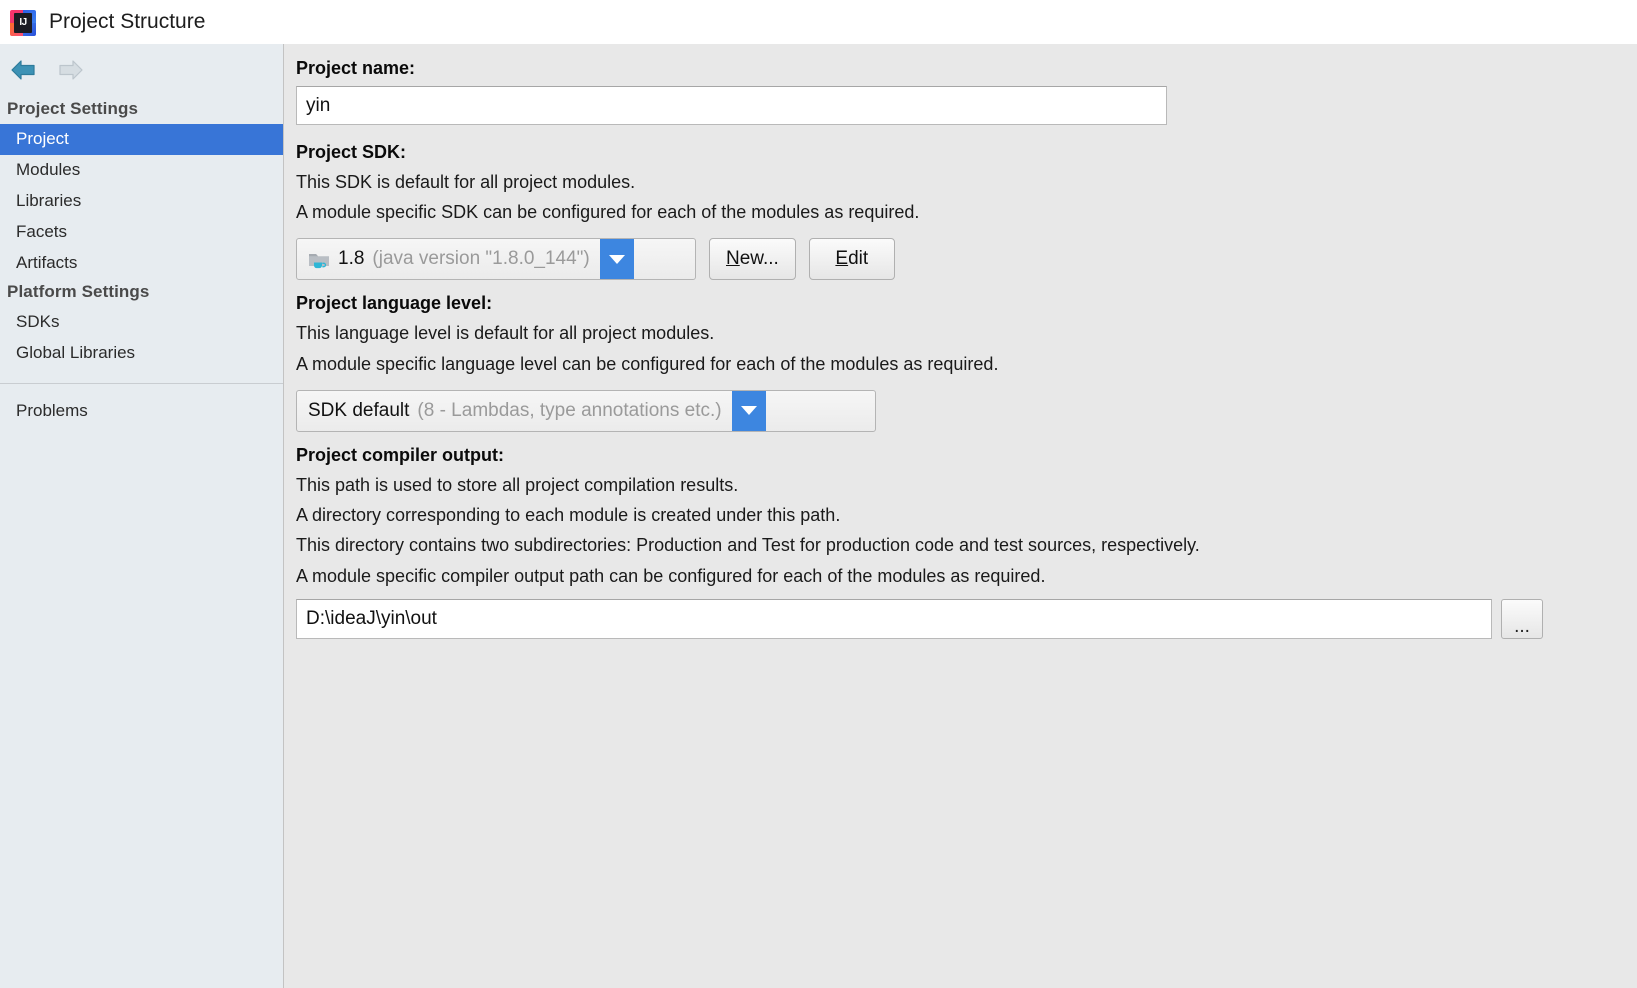 The image size is (1637, 988). Describe the element at coordinates (733, 259) in the screenshot. I see `new-sdk-button-mnemonic: N` at that location.